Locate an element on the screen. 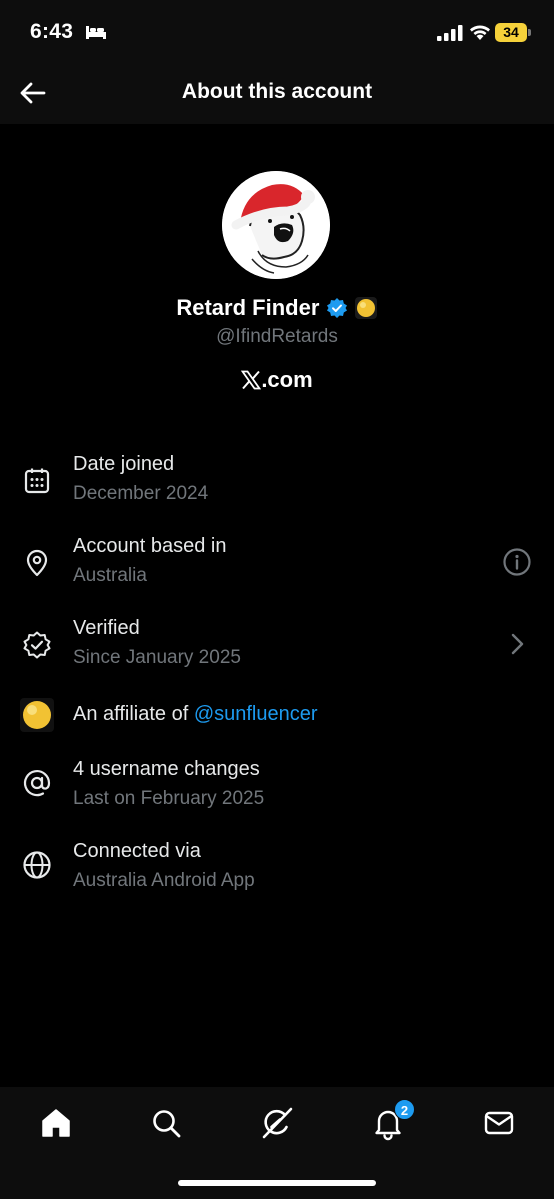 This screenshot has width=554, height=1199. verified-item: Verified Since January 2025 is located at coordinates (277, 649).